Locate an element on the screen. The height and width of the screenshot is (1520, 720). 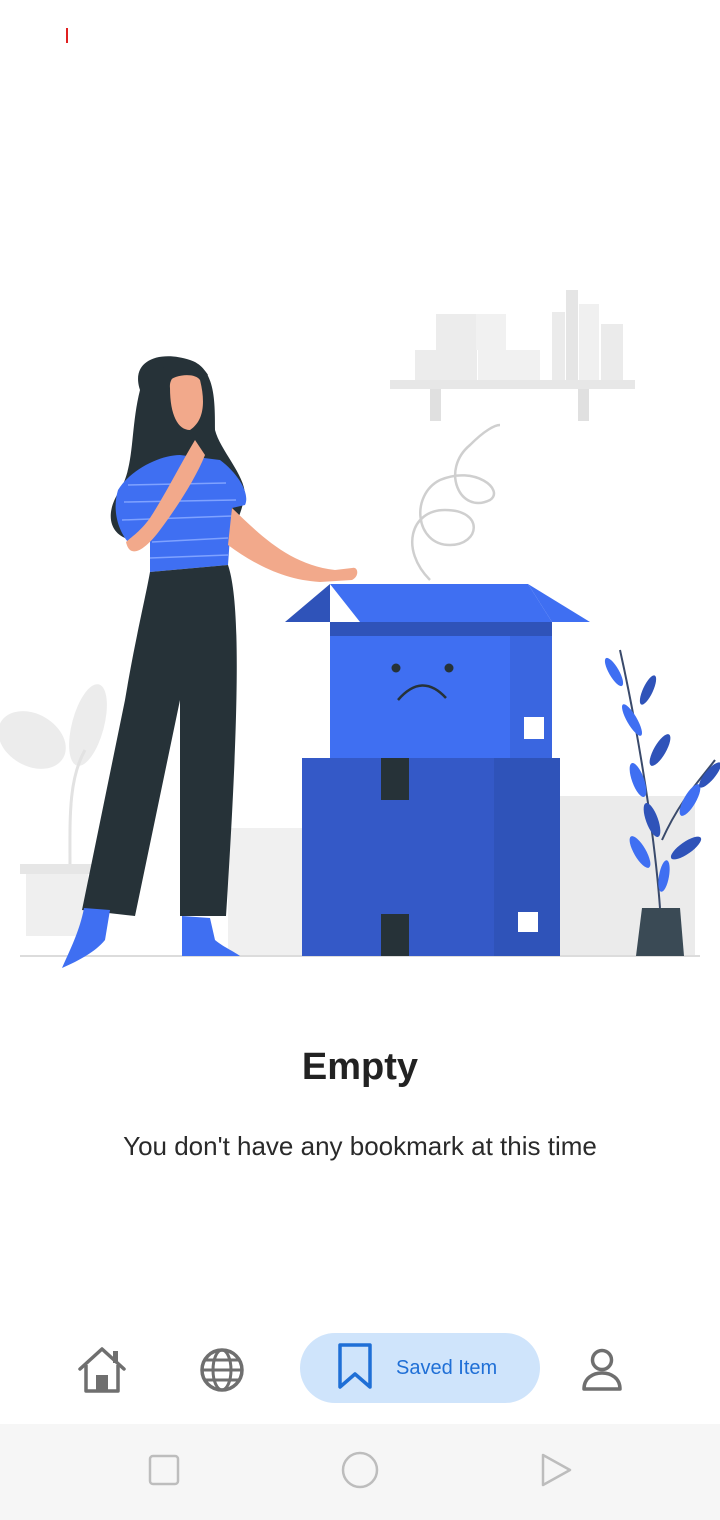
back-triangle-icon is located at coordinates (556, 1472).